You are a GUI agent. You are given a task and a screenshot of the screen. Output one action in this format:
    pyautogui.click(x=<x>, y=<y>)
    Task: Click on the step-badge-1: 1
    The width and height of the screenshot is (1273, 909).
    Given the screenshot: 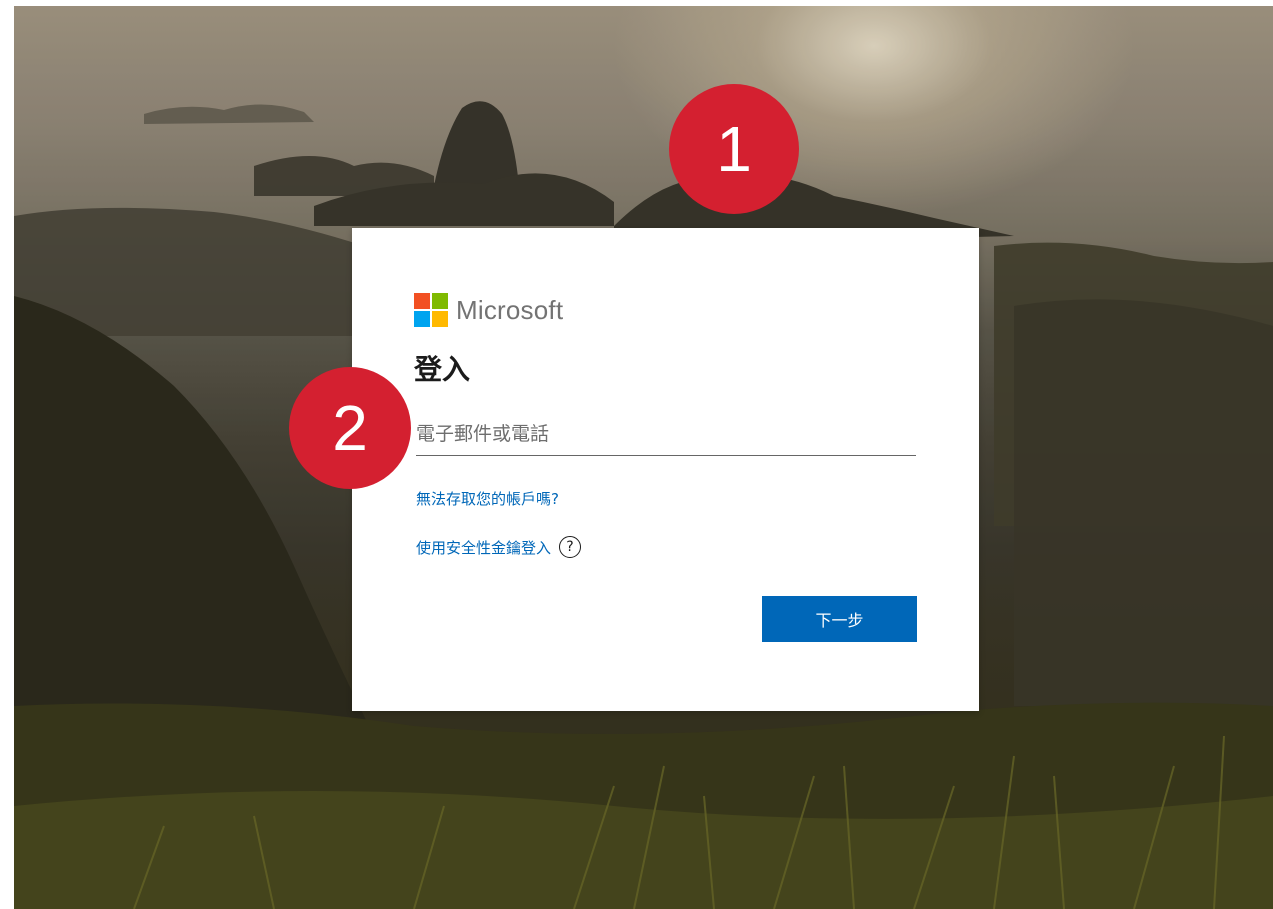 What is the action you would take?
    pyautogui.click(x=734, y=149)
    